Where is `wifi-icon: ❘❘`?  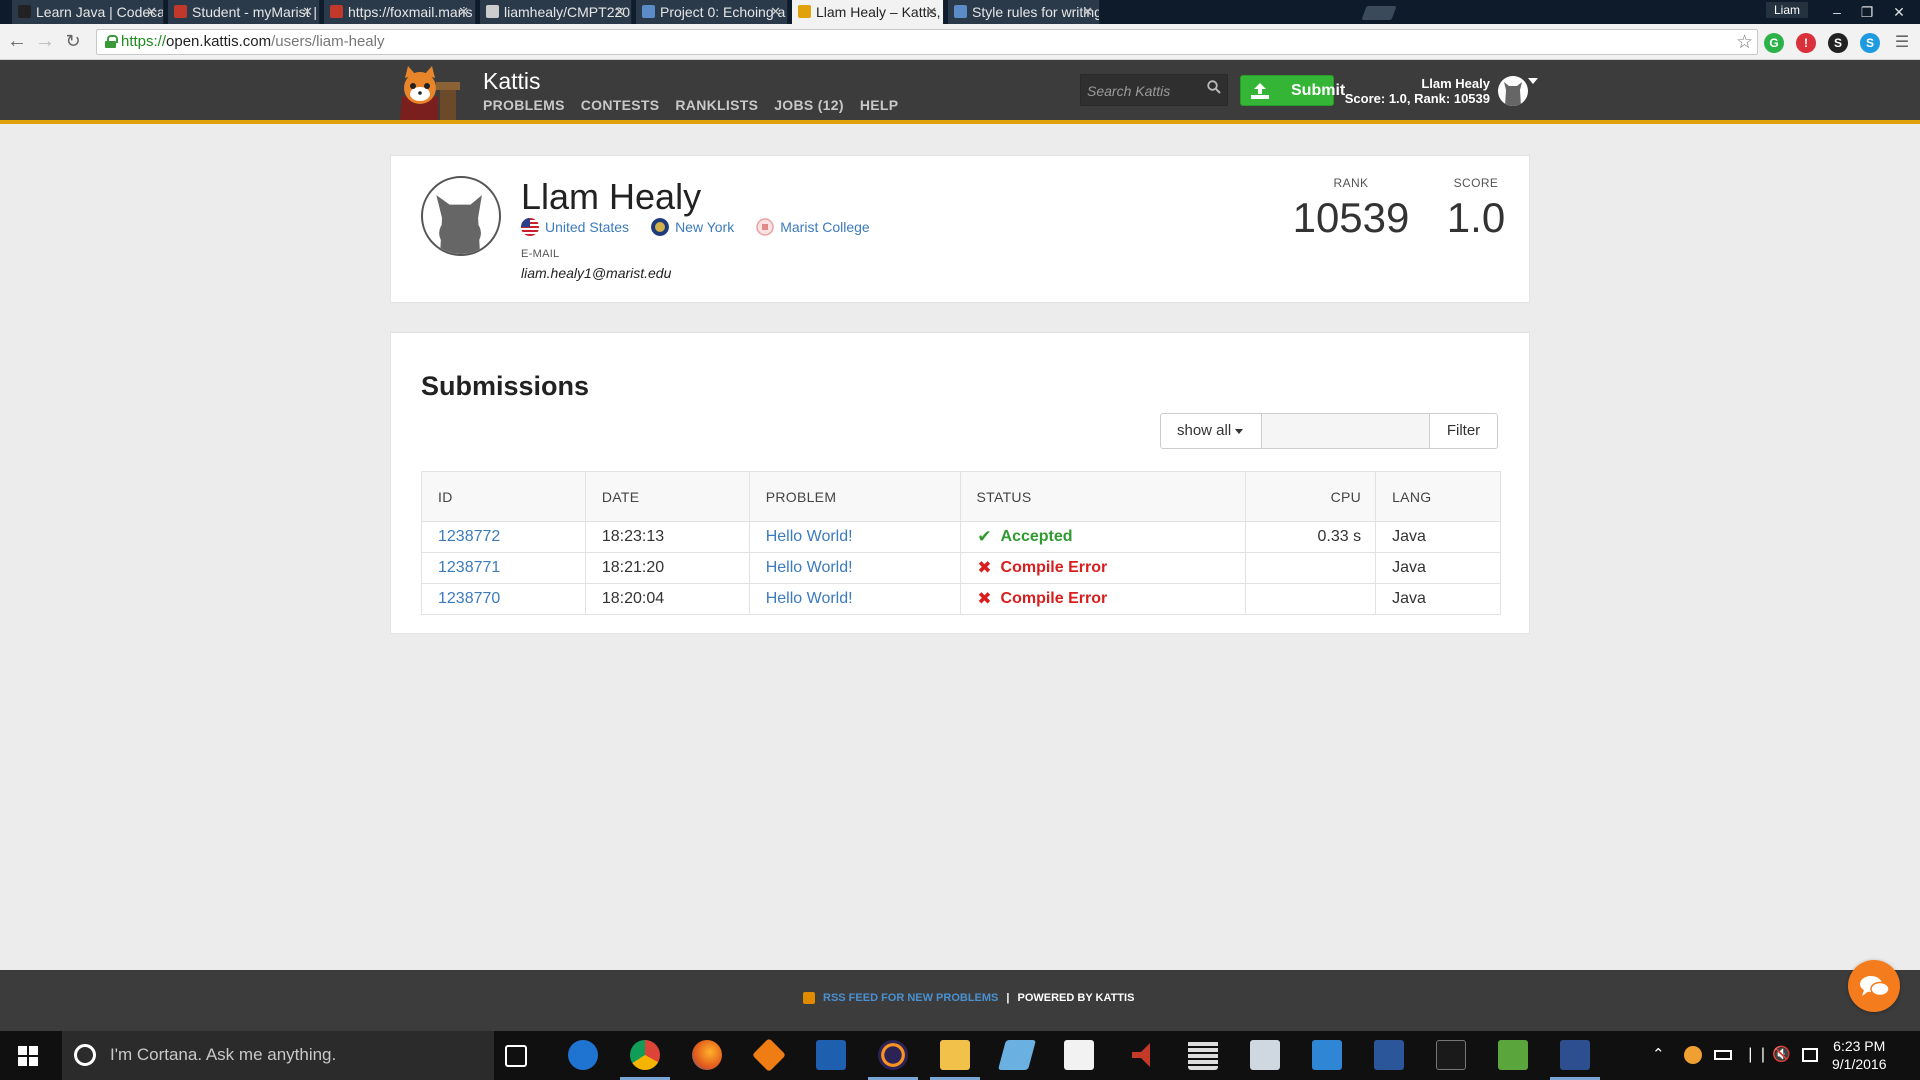 wifi-icon: ❘❘ is located at coordinates (1756, 1054).